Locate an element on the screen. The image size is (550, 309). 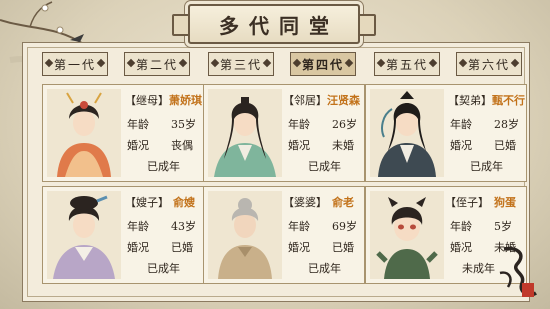
tab-gen-4: 第四代 is located at coordinates (323, 64).